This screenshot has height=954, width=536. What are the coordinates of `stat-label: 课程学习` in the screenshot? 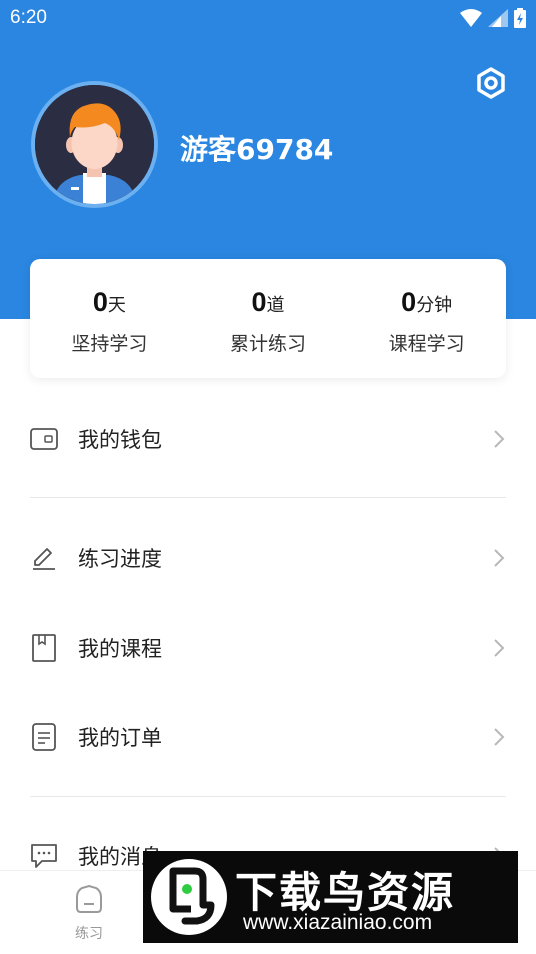 It's located at (426, 344).